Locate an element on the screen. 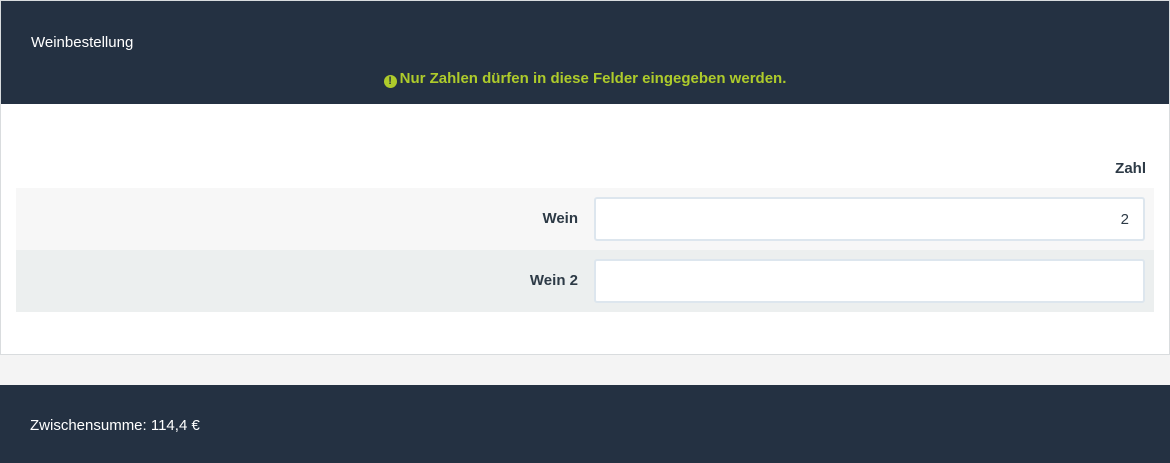  panel-title: Weinbestellung is located at coordinates (82, 42).